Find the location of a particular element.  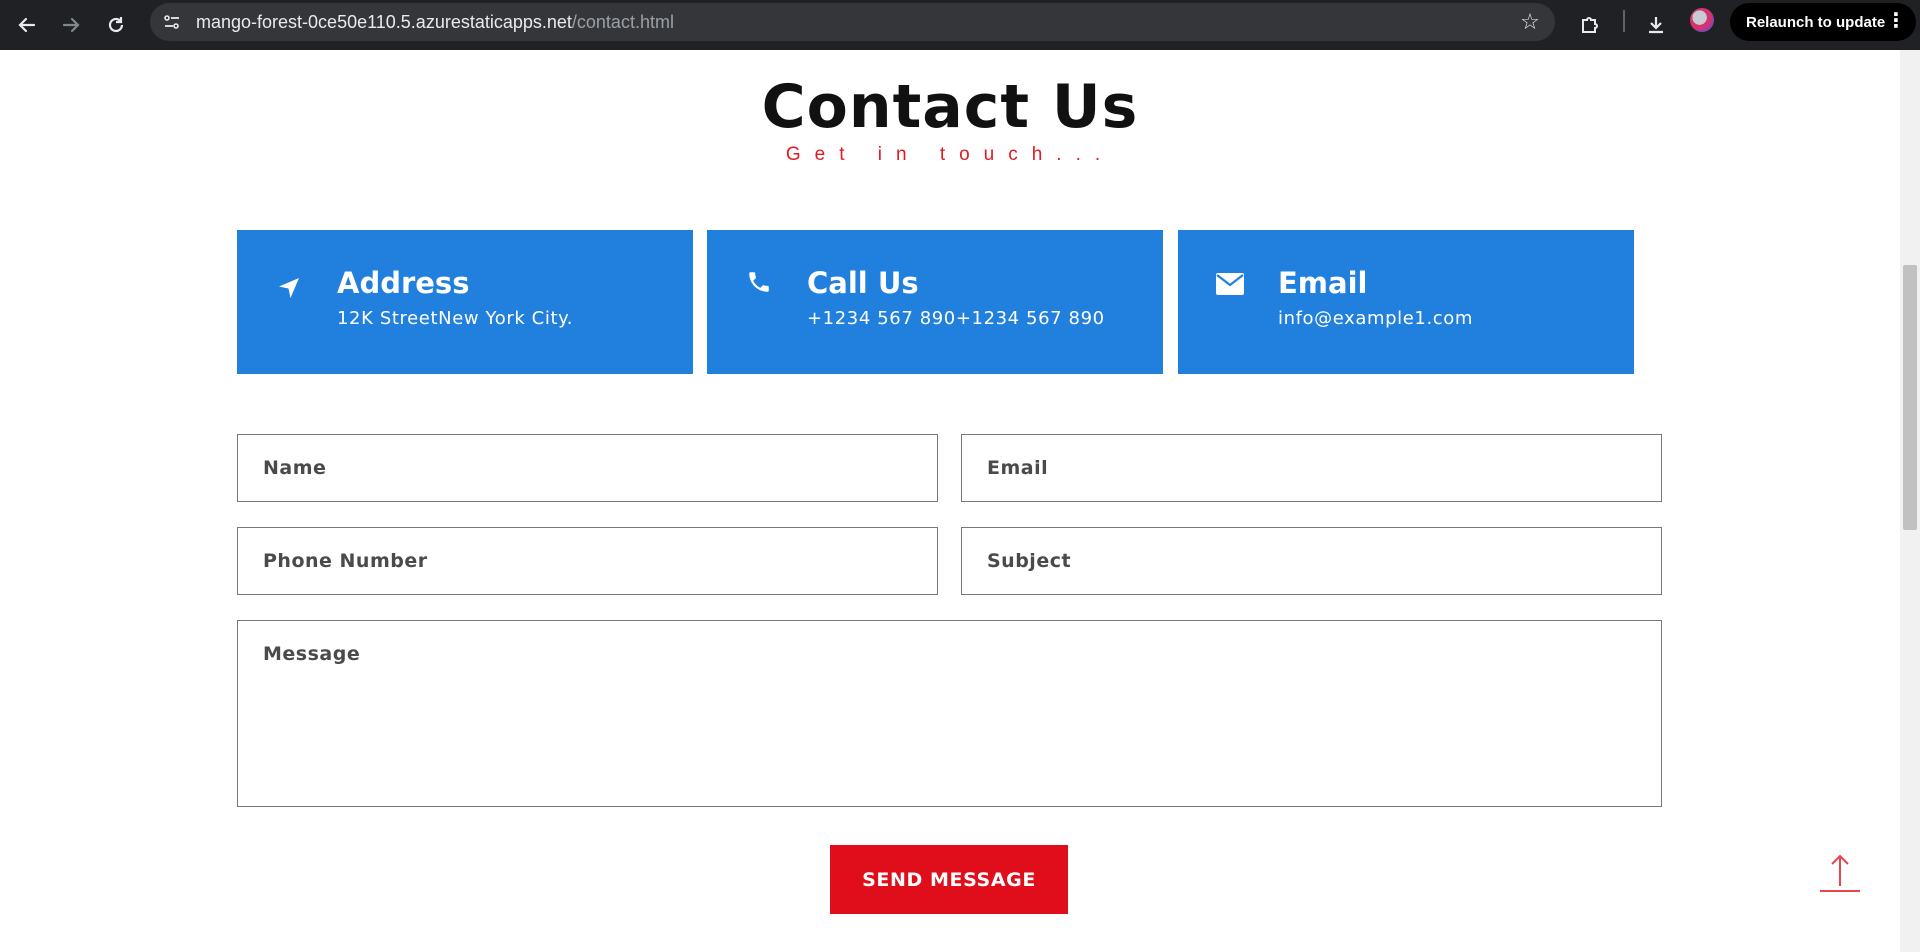

relaunch-button: Relaunch to update ⋮ is located at coordinates (1823, 22).